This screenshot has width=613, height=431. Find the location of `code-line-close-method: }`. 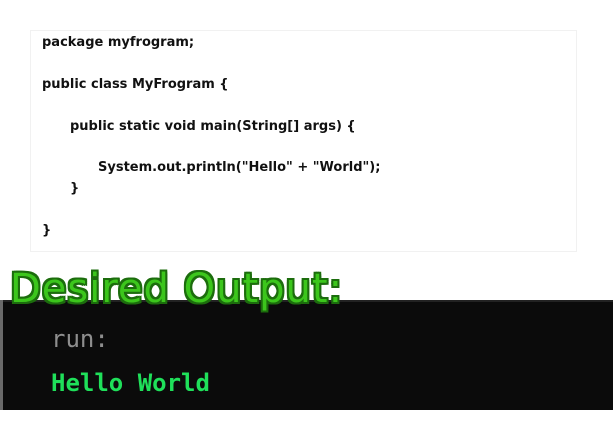

code-line-close-method: } is located at coordinates (75, 188).